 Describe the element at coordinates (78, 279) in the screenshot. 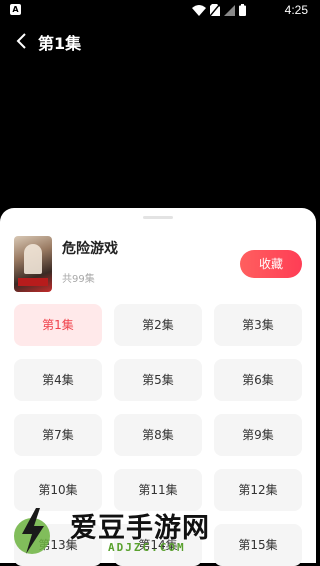

I see `episode-count: 共99集` at that location.